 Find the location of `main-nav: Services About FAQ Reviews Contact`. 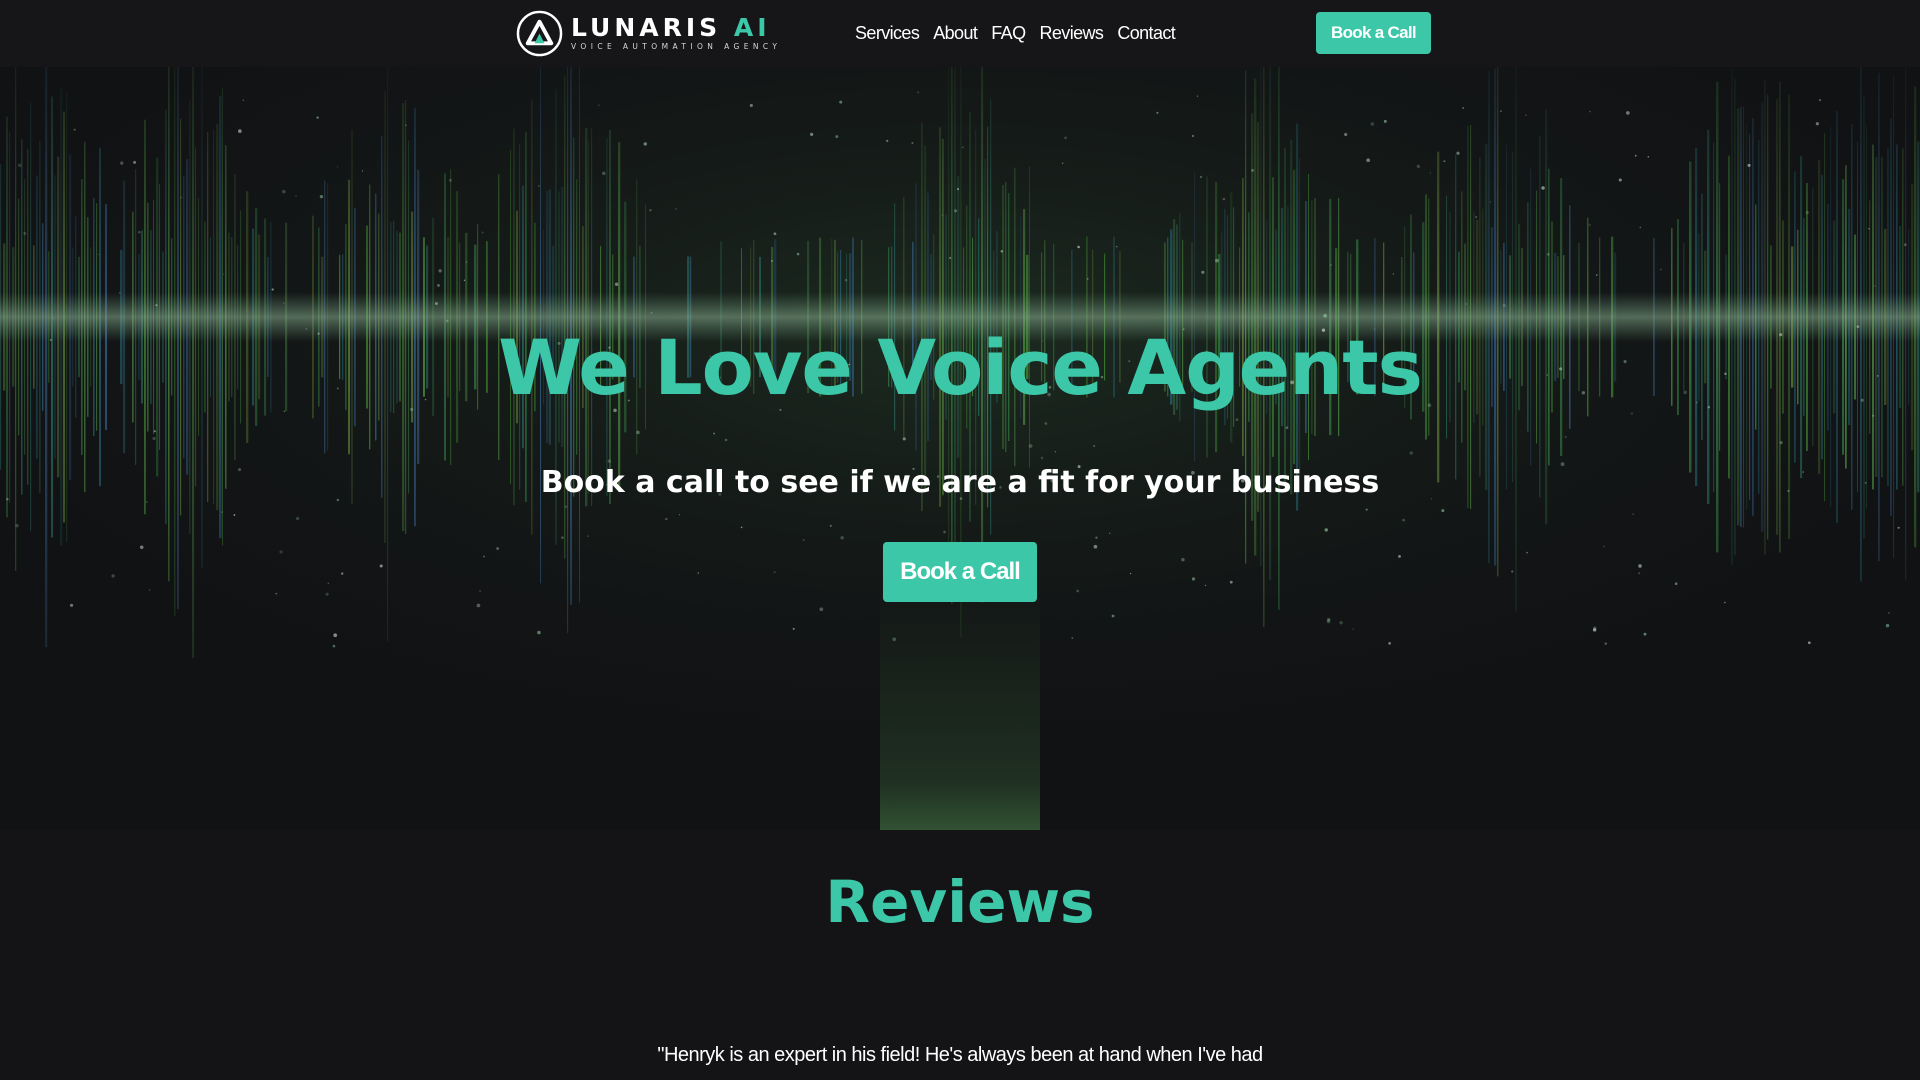

main-nav: Services About FAQ Reviews Contact is located at coordinates (1022, 33).